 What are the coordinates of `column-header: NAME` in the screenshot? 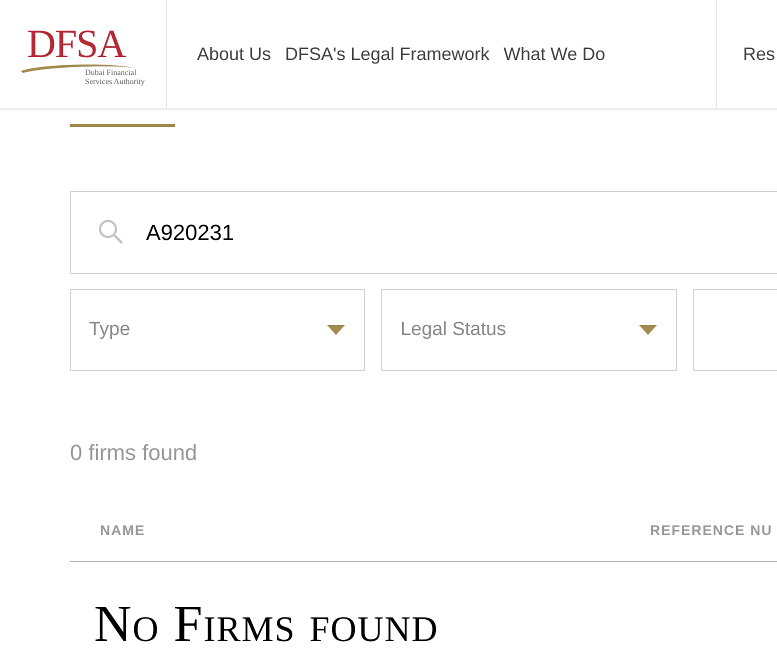 It's located at (123, 530).